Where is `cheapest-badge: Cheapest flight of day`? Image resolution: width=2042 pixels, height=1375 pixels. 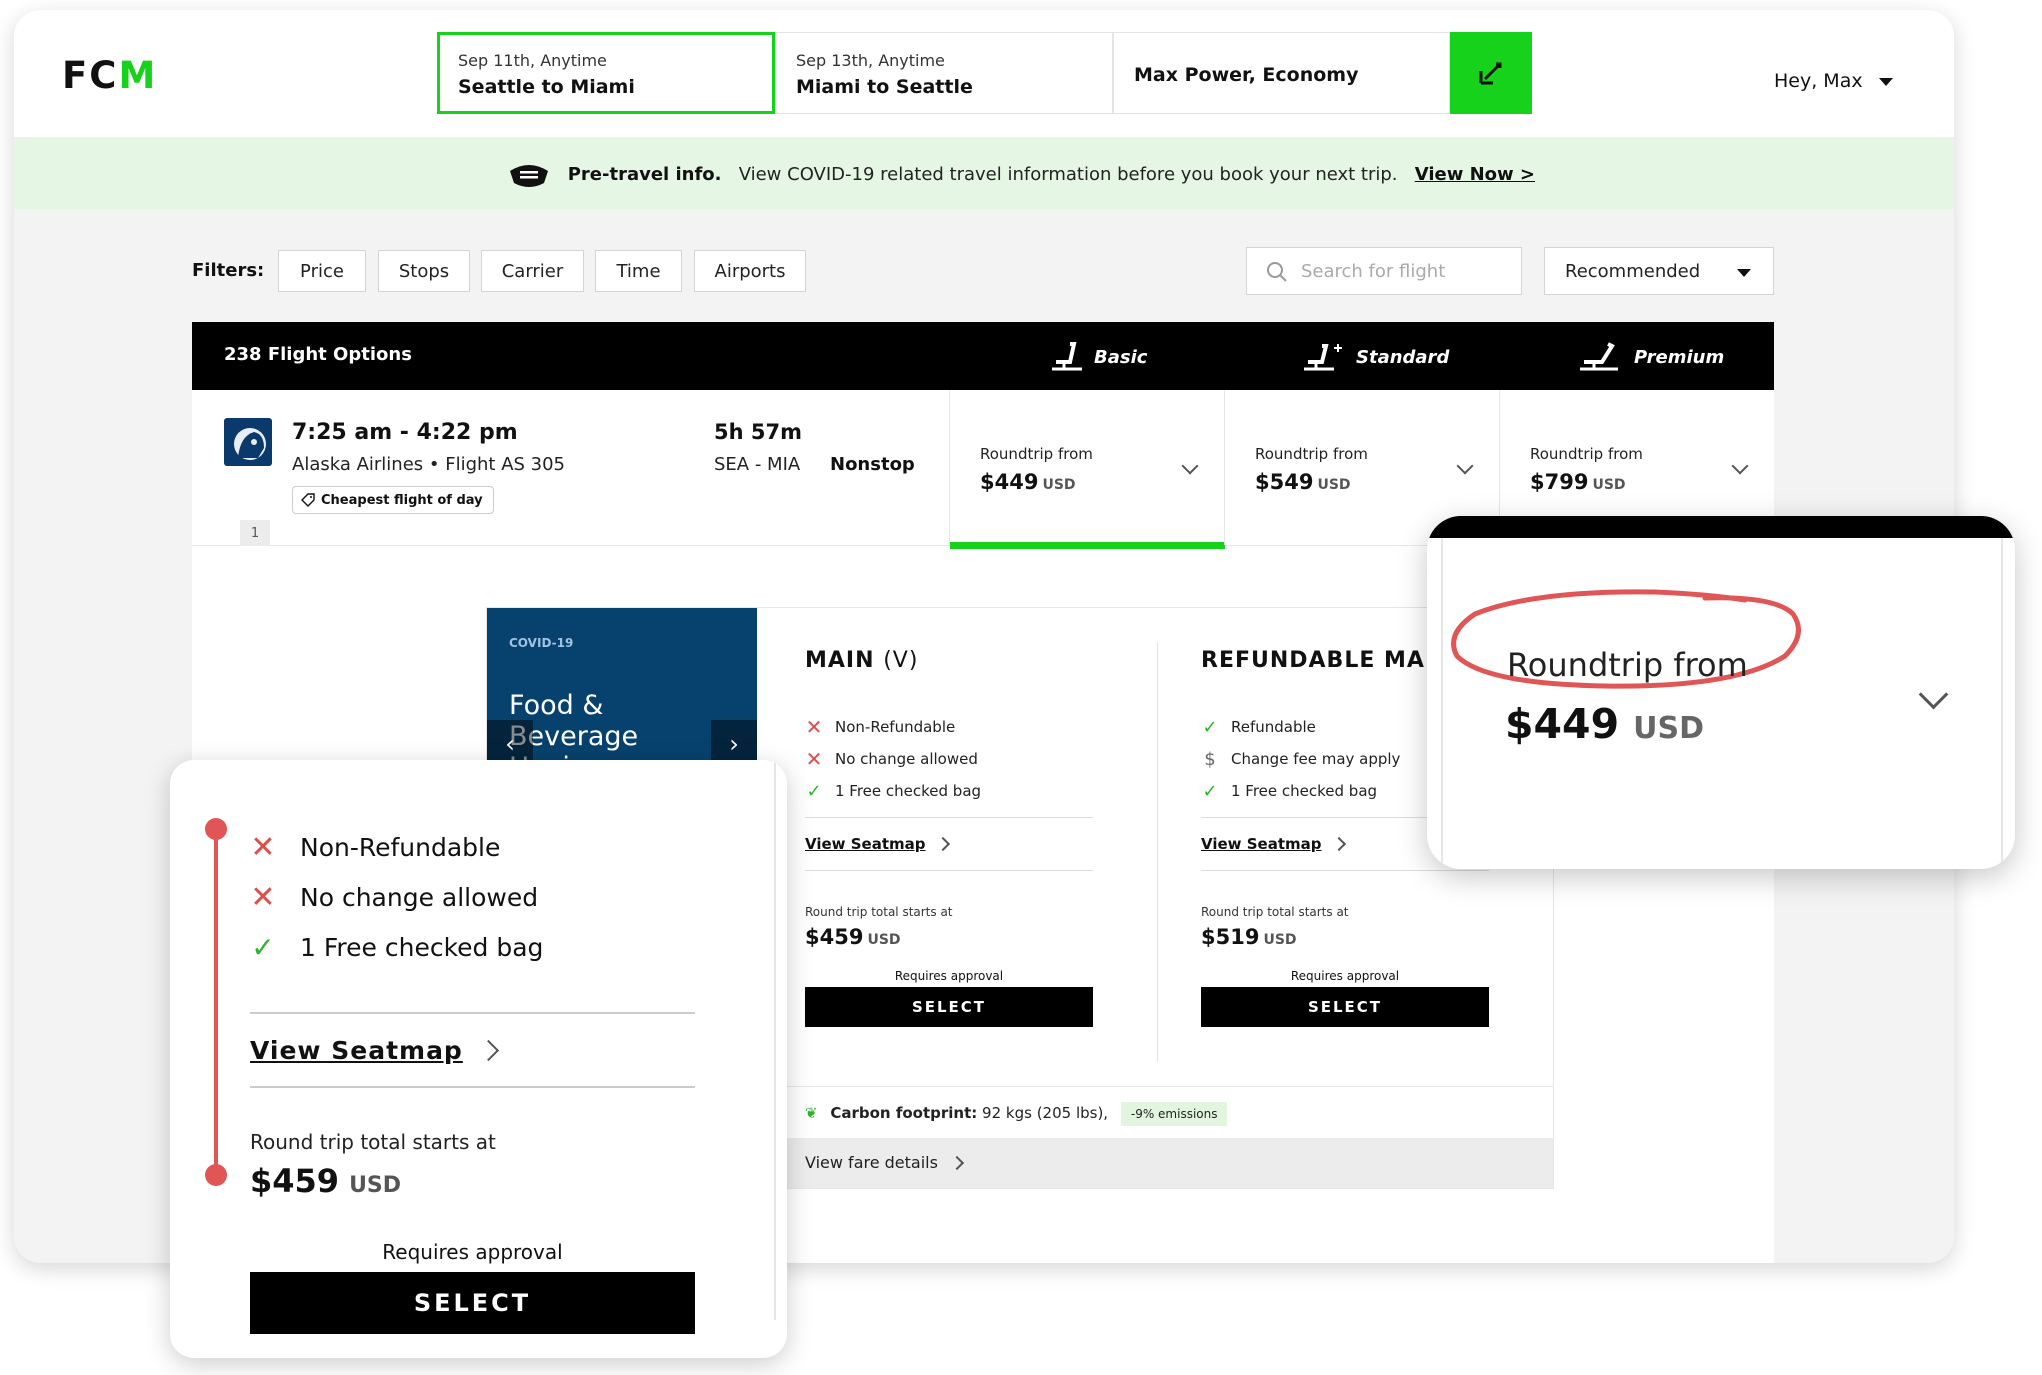 cheapest-badge: Cheapest flight of day is located at coordinates (393, 500).